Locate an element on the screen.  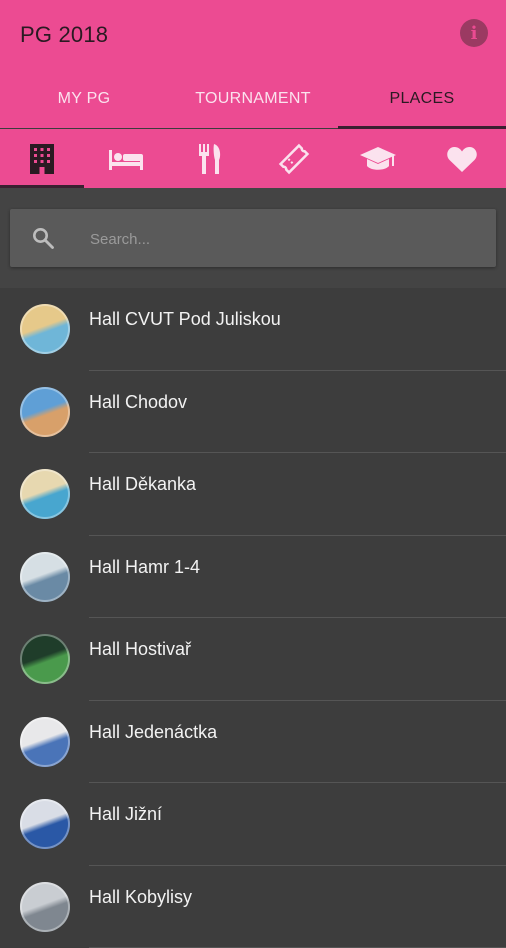
list-item: Hall Chodov is located at coordinates (253, 412).